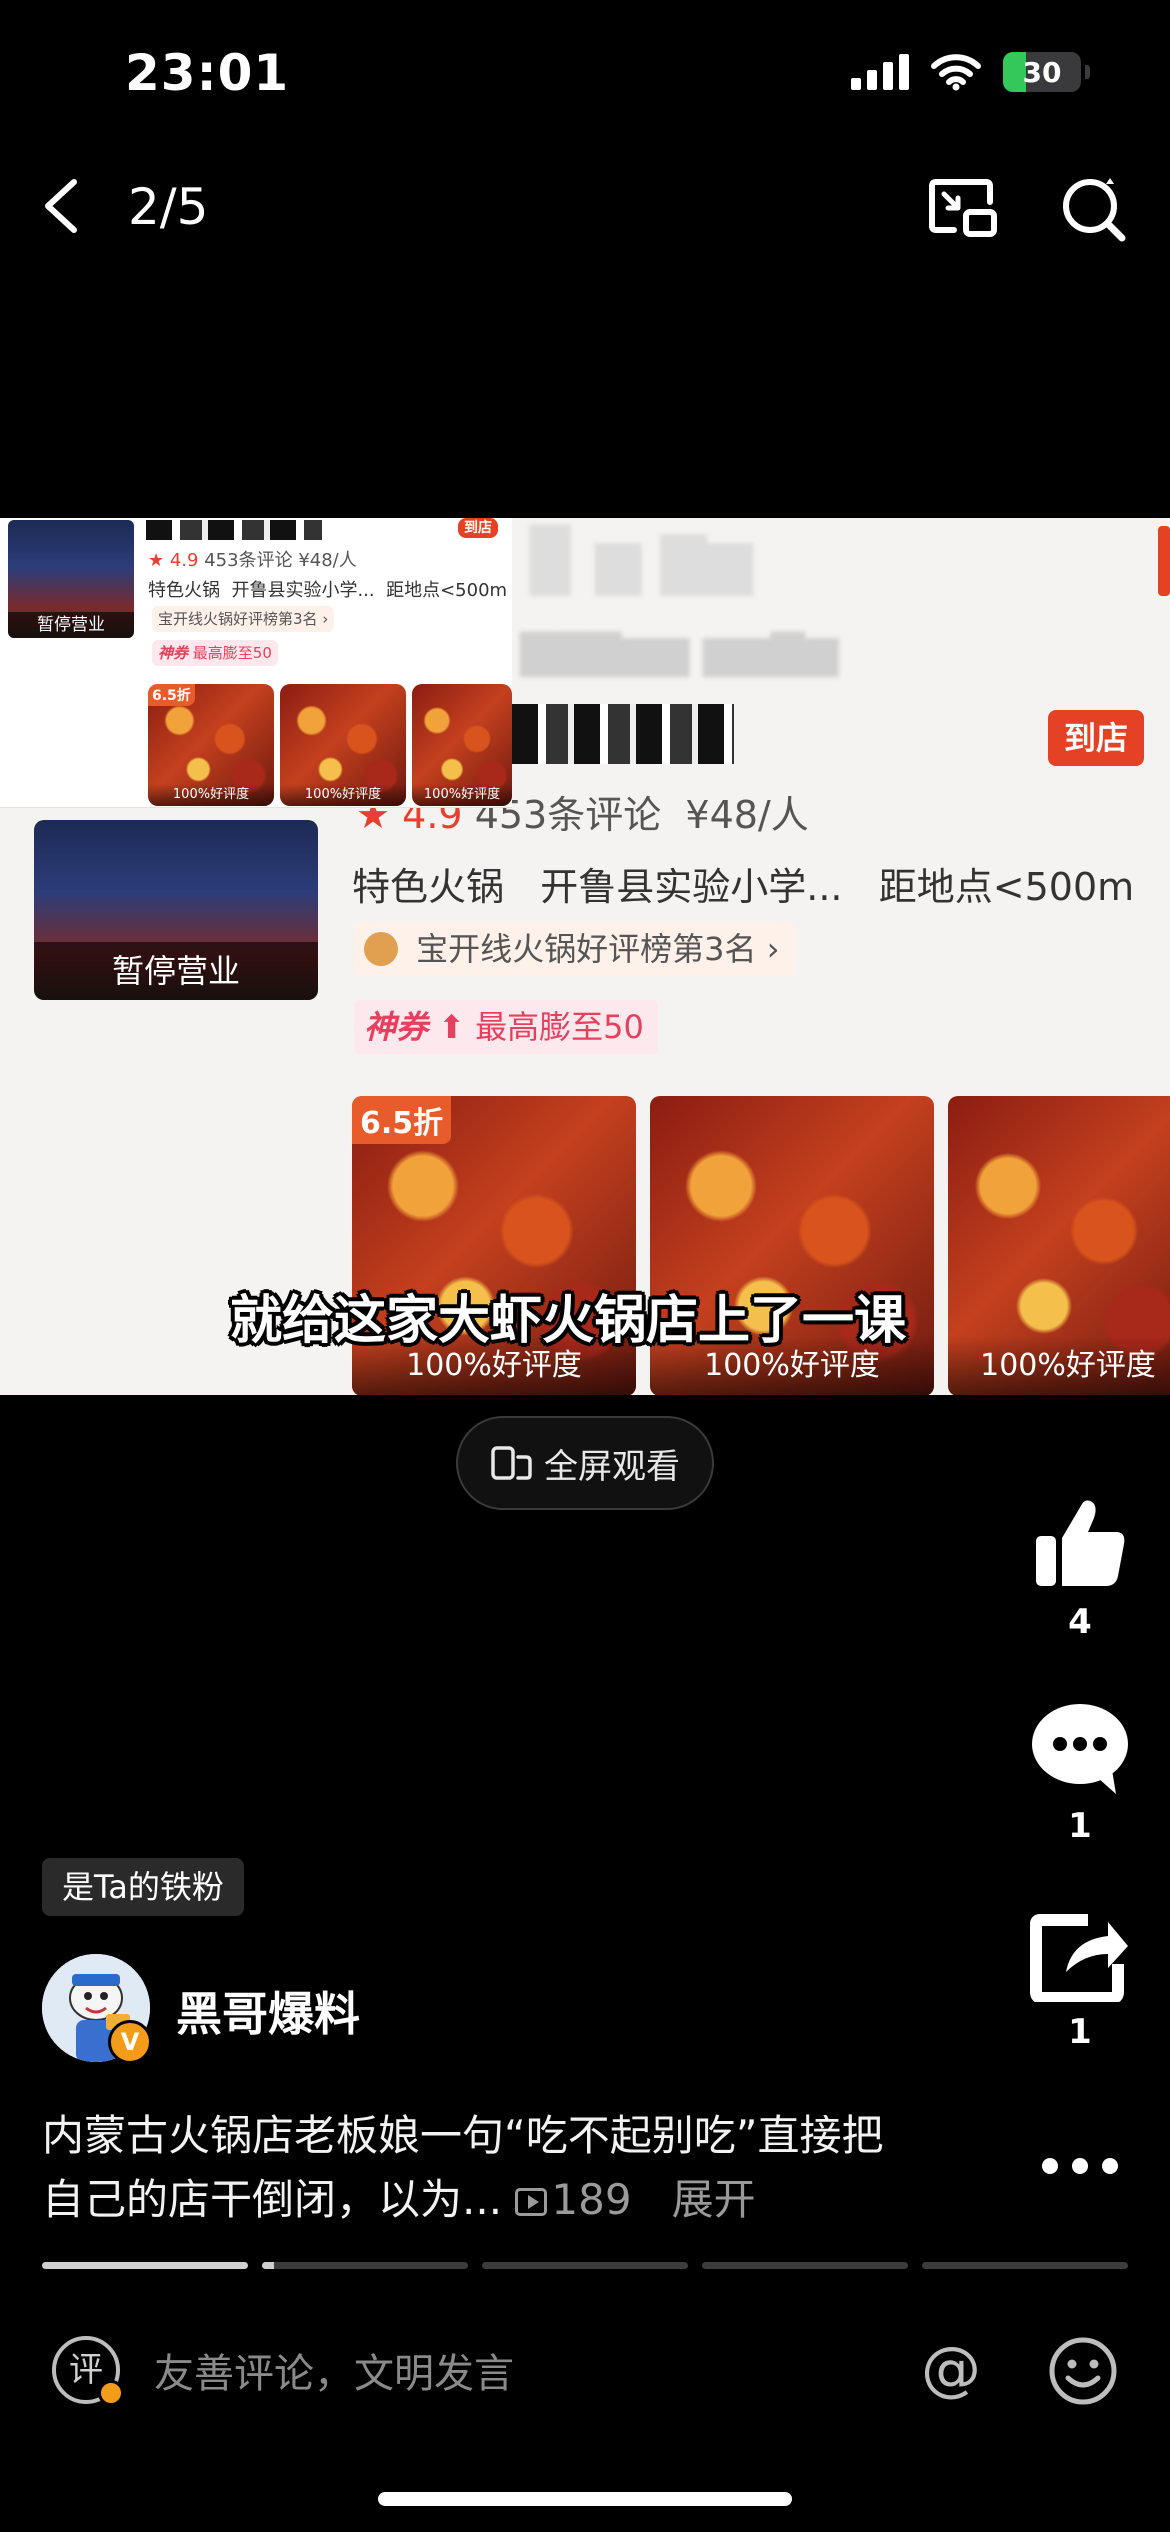 Image resolution: width=1170 pixels, height=2532 pixels. What do you see at coordinates (1087, 72) in the screenshot?
I see `battery-cap` at bounding box center [1087, 72].